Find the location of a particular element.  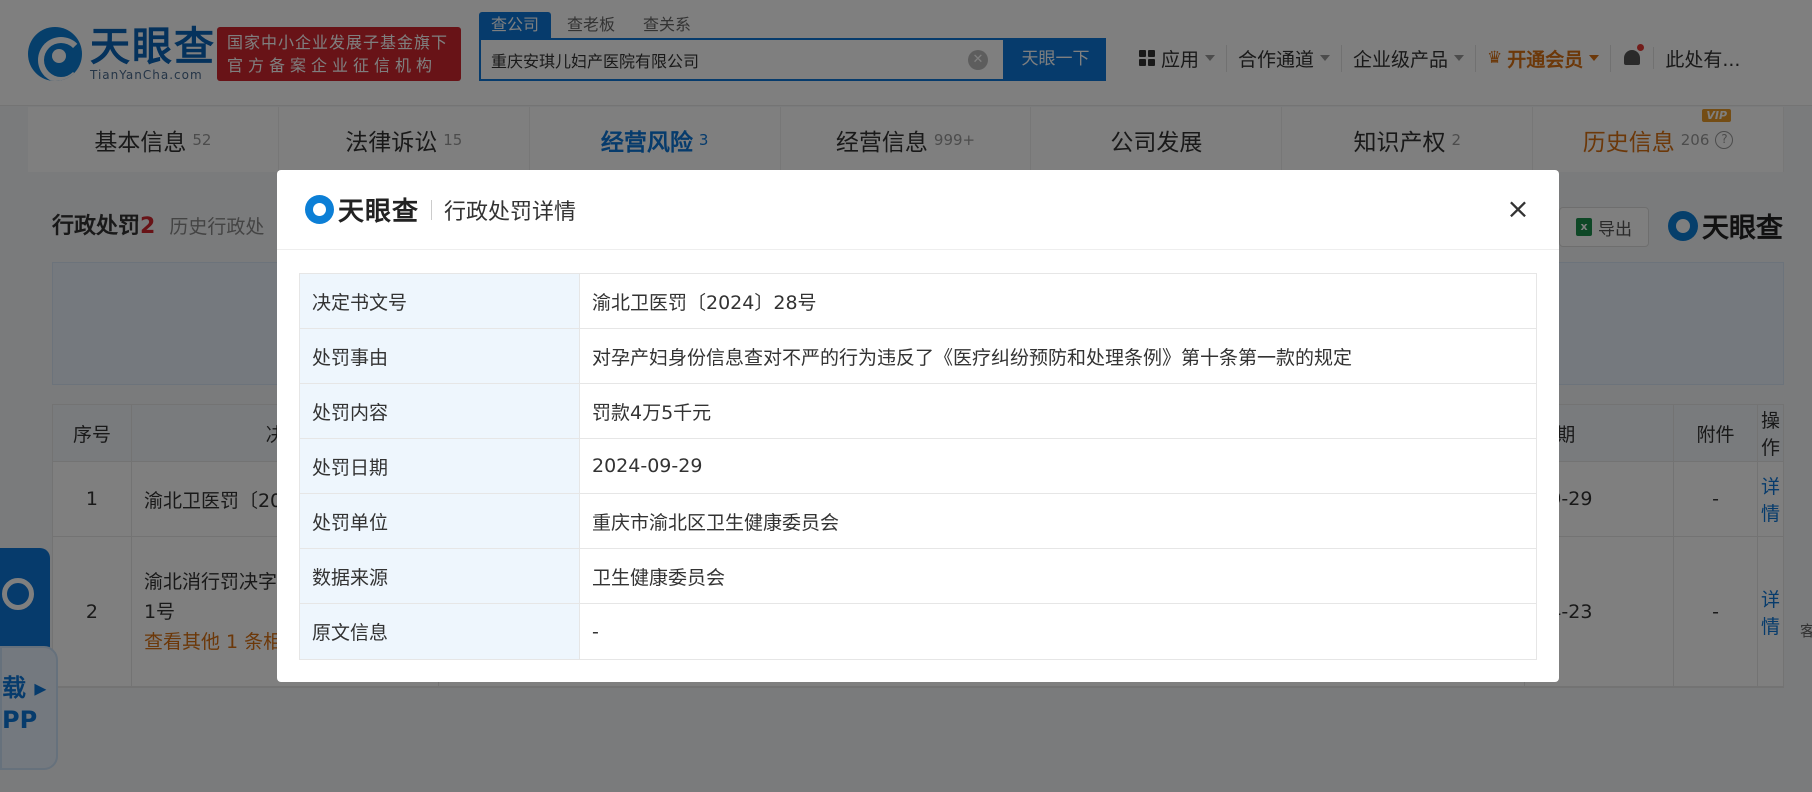

logo-mark-icon is located at coordinates (319, 209).